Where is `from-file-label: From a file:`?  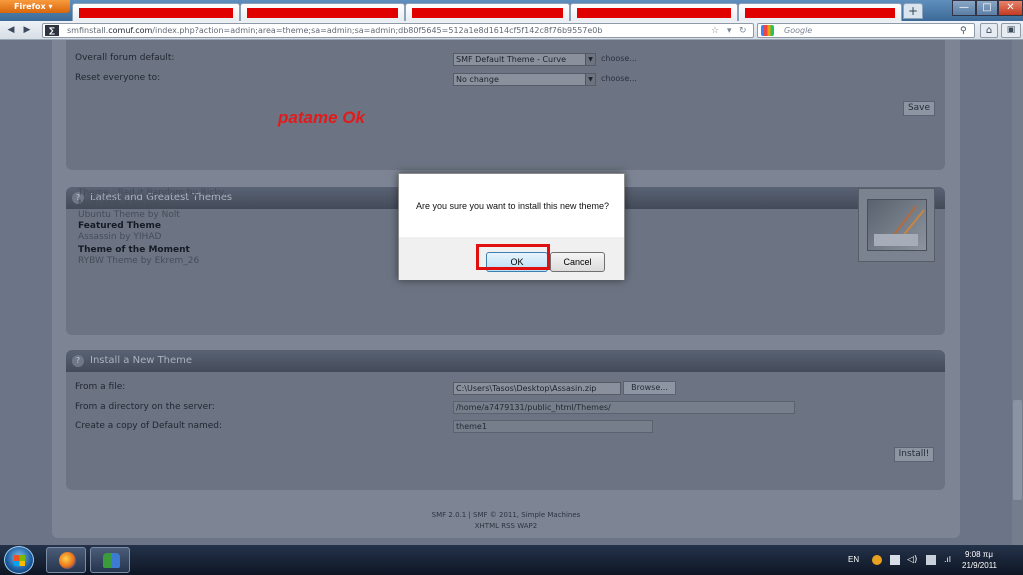 from-file-label: From a file: is located at coordinates (100, 387).